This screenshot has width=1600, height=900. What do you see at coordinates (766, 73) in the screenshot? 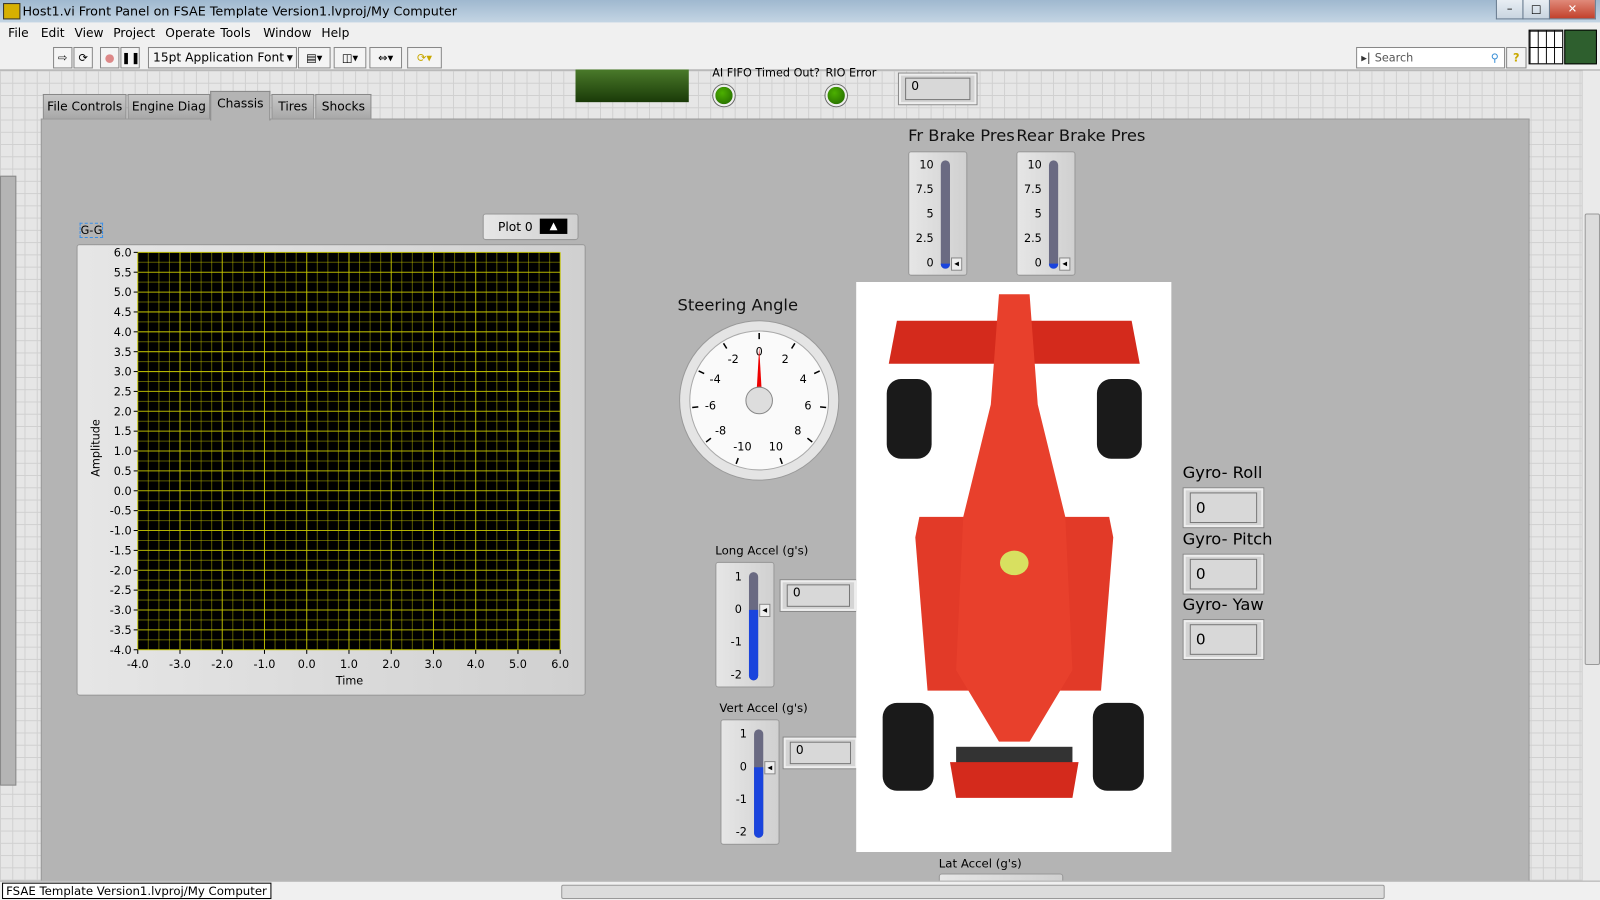
I see `ai-fifo-label: AI FIFO Timed Out?` at bounding box center [766, 73].